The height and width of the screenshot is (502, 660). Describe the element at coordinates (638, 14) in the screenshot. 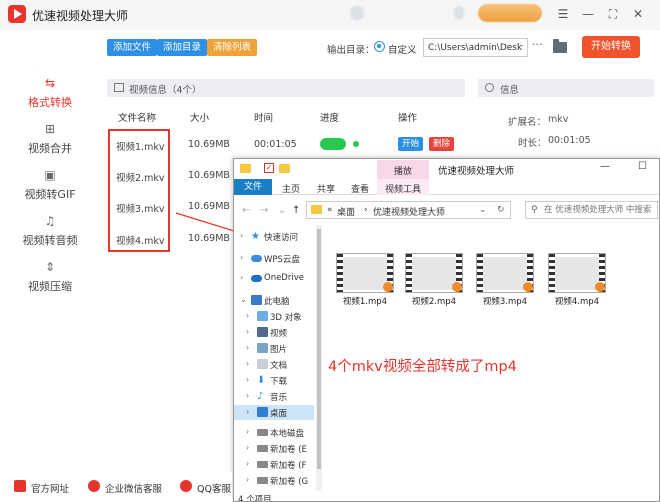

I see `close-button: ✕` at that location.